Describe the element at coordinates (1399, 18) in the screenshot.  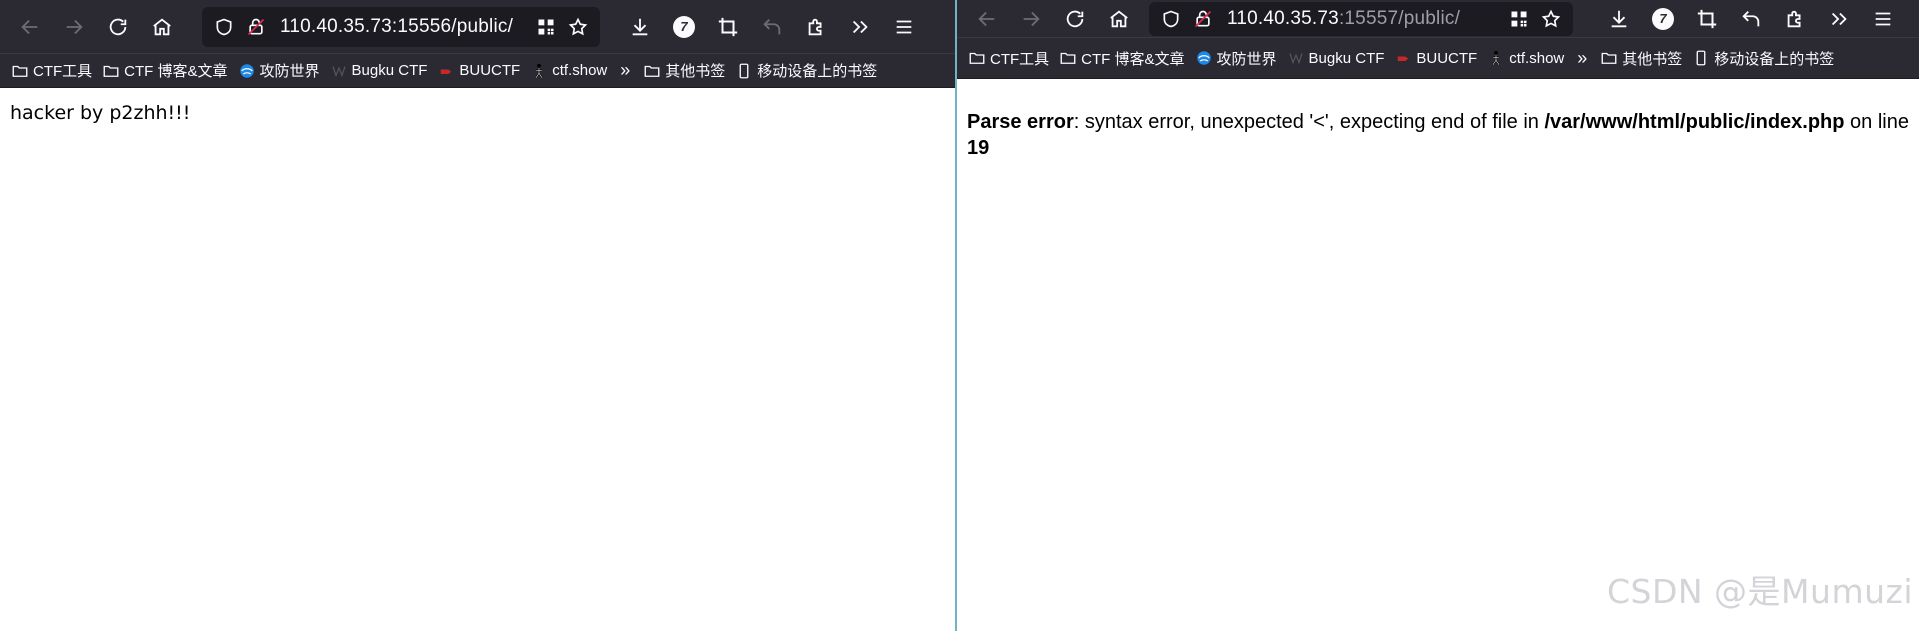
I see `url-path: :15557/public/` at that location.